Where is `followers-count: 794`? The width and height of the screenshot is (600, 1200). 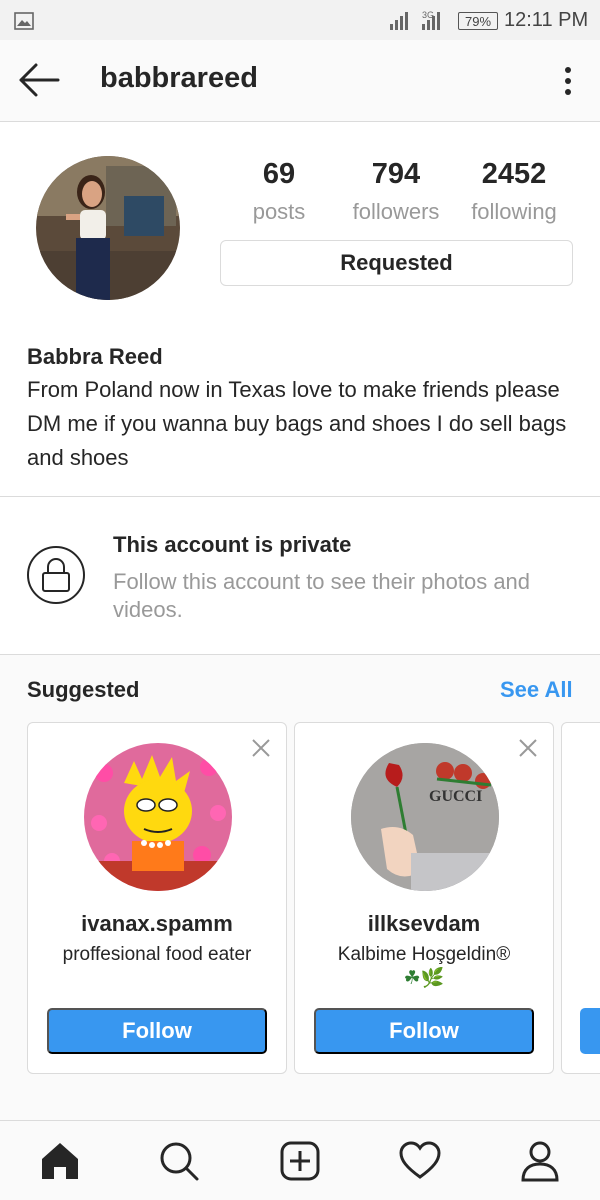 followers-count: 794 is located at coordinates (396, 174).